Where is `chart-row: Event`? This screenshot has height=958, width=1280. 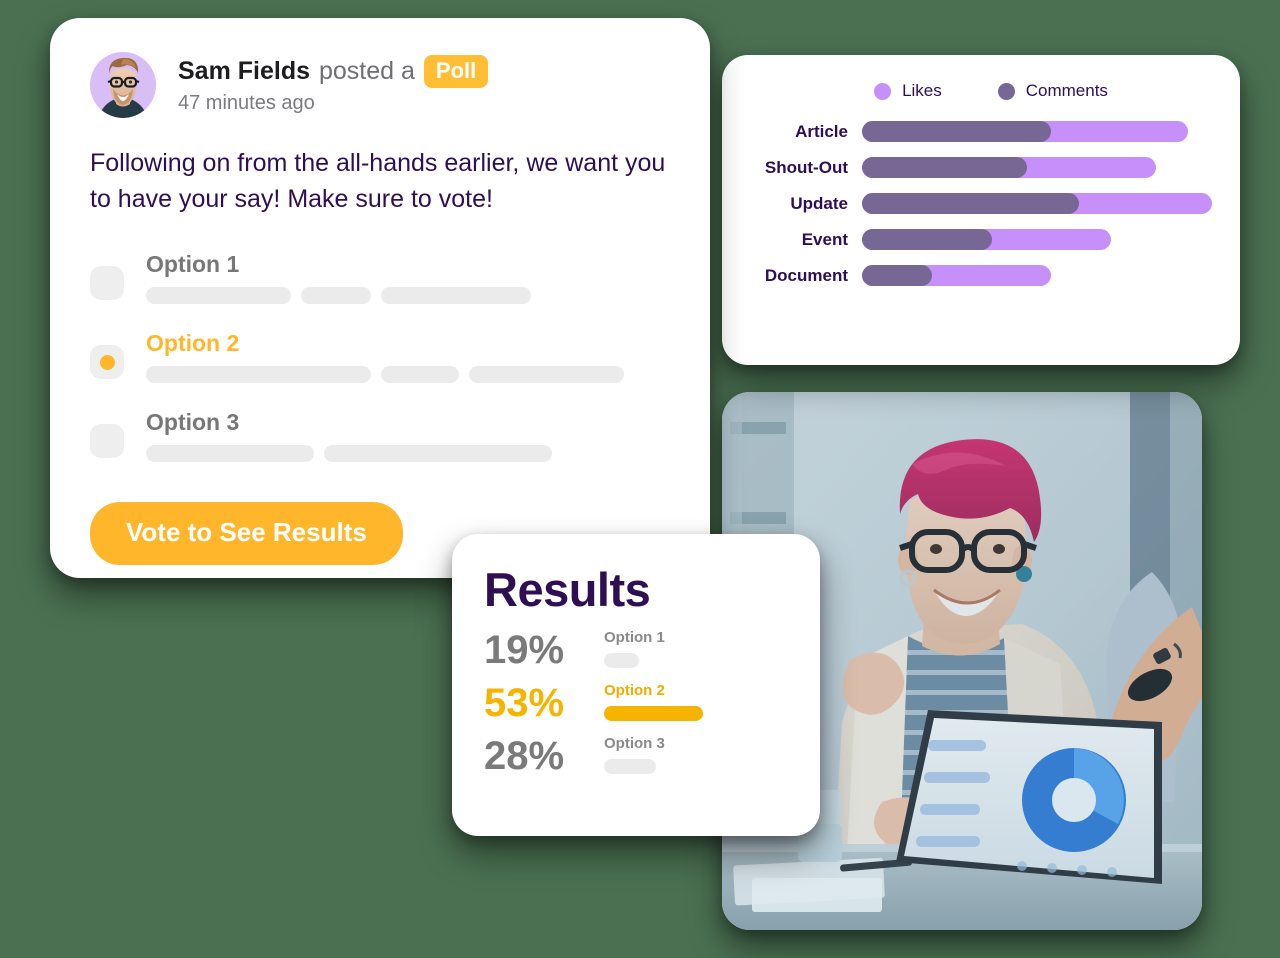
chart-row: Event is located at coordinates (976, 239).